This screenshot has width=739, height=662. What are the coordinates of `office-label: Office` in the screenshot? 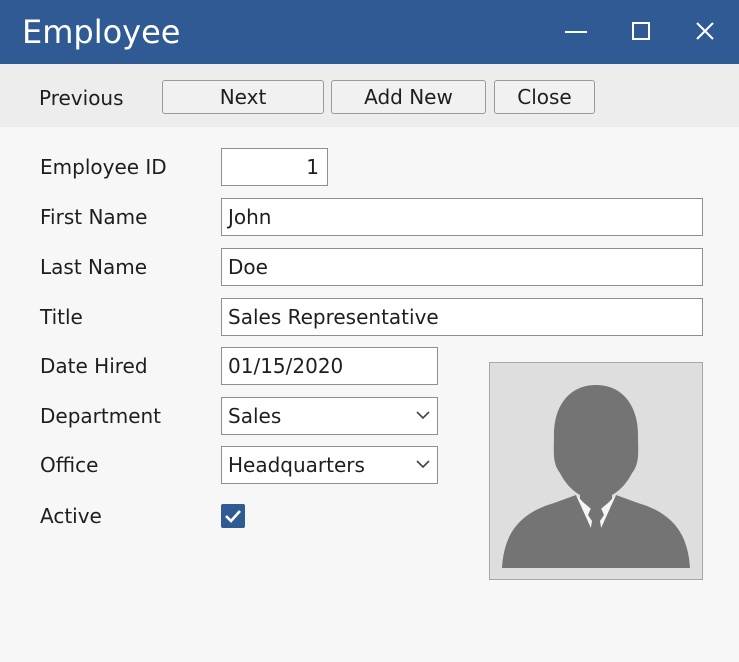 It's located at (69, 465).